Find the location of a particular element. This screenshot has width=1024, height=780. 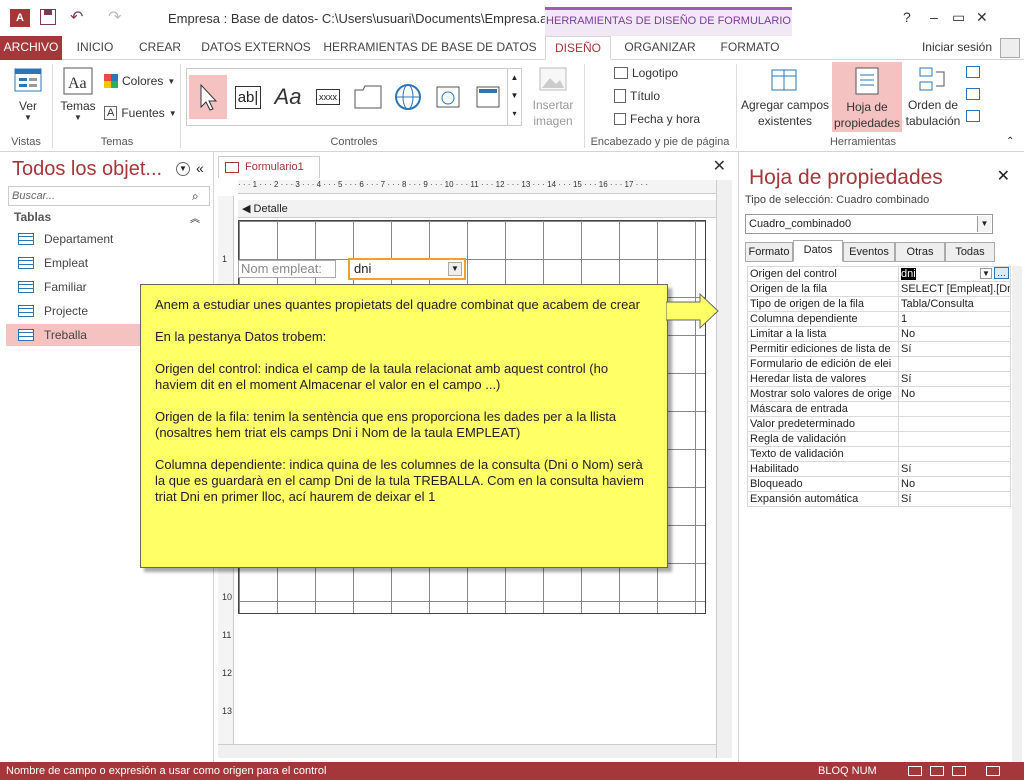

selected-object-dropdown: Cuadro_combinado0 ▼ is located at coordinates (869, 224).